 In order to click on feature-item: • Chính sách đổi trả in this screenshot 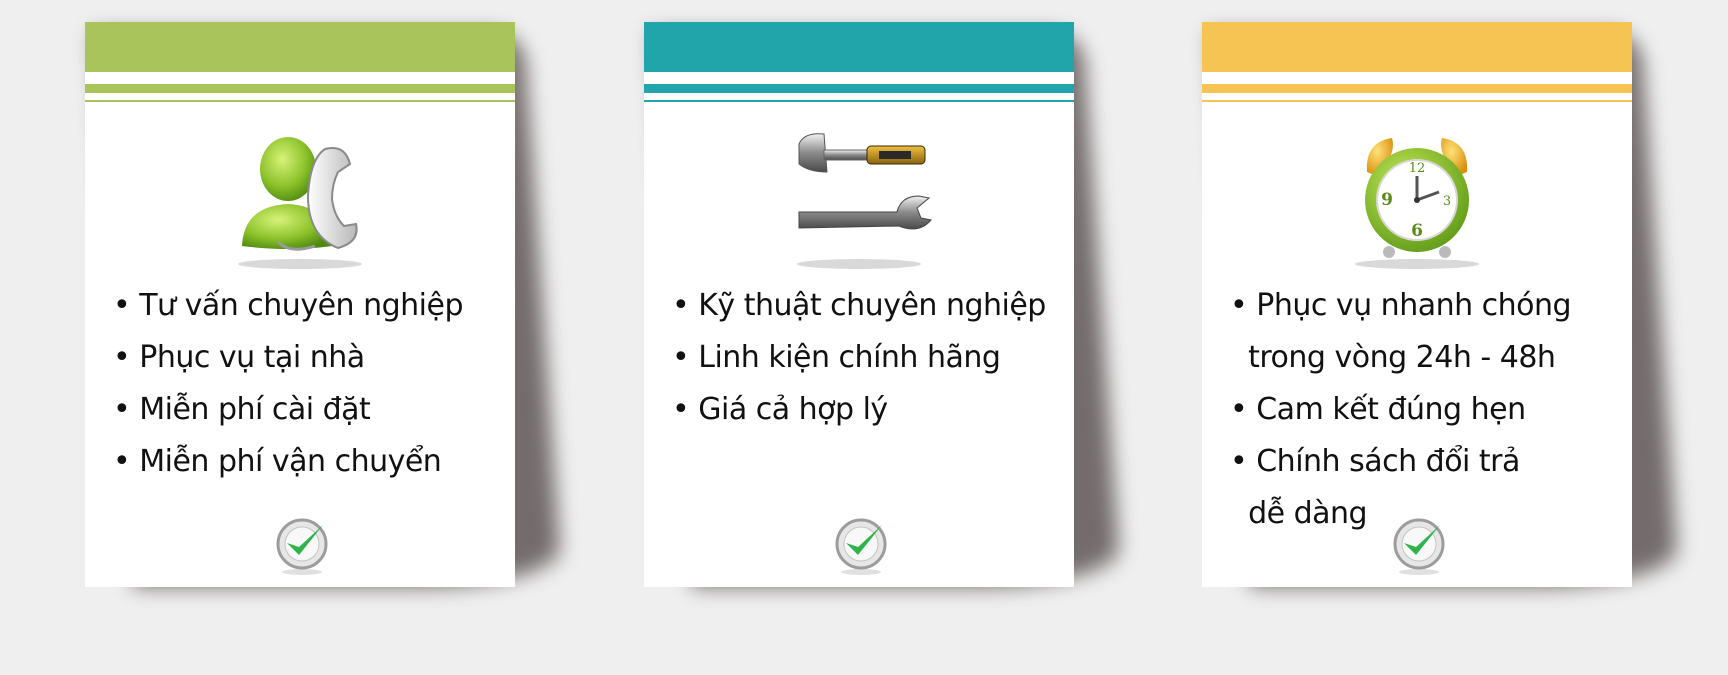, I will do `click(1375, 461)`.